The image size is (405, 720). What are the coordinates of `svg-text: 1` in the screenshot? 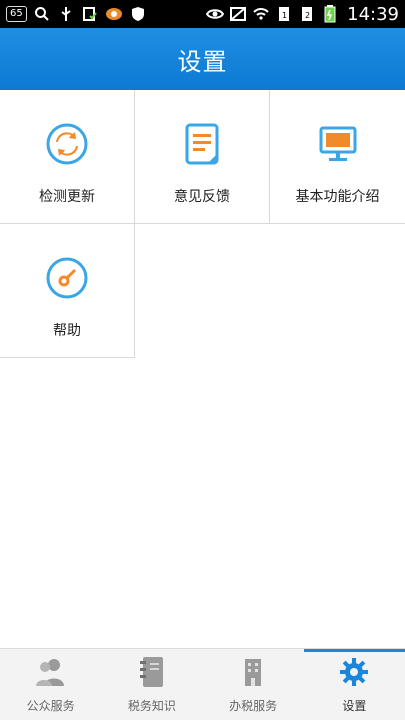 It's located at (284, 15).